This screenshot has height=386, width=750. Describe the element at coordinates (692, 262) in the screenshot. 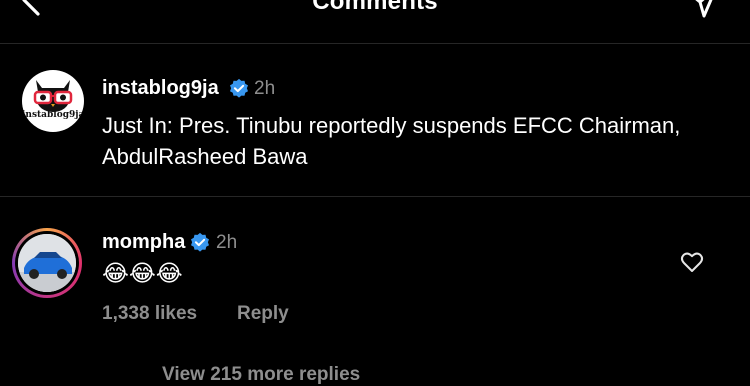

I see `heart-icon` at that location.